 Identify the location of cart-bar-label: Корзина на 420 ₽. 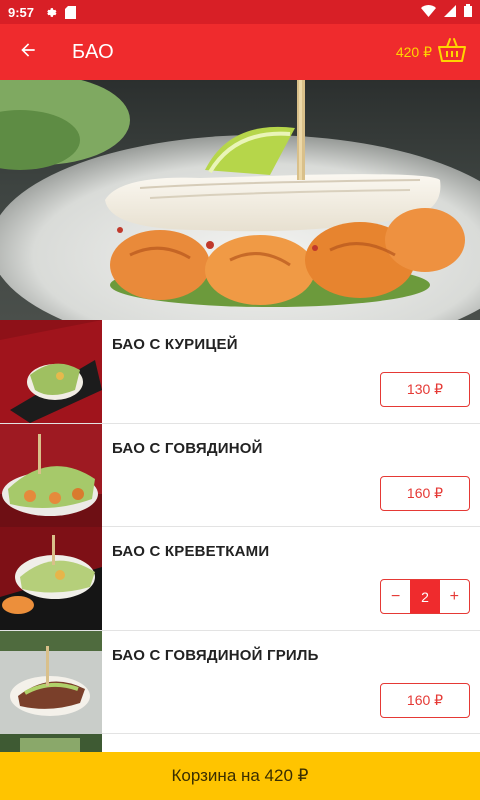
(240, 775).